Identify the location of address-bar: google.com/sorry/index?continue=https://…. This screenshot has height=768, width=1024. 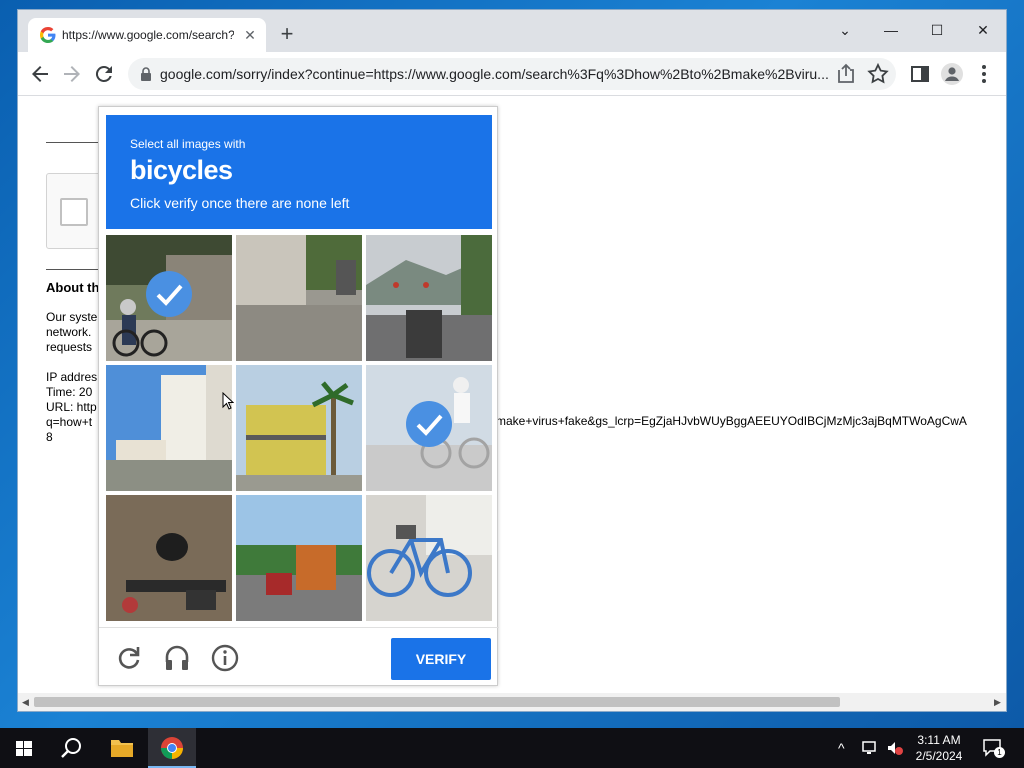
(512, 74).